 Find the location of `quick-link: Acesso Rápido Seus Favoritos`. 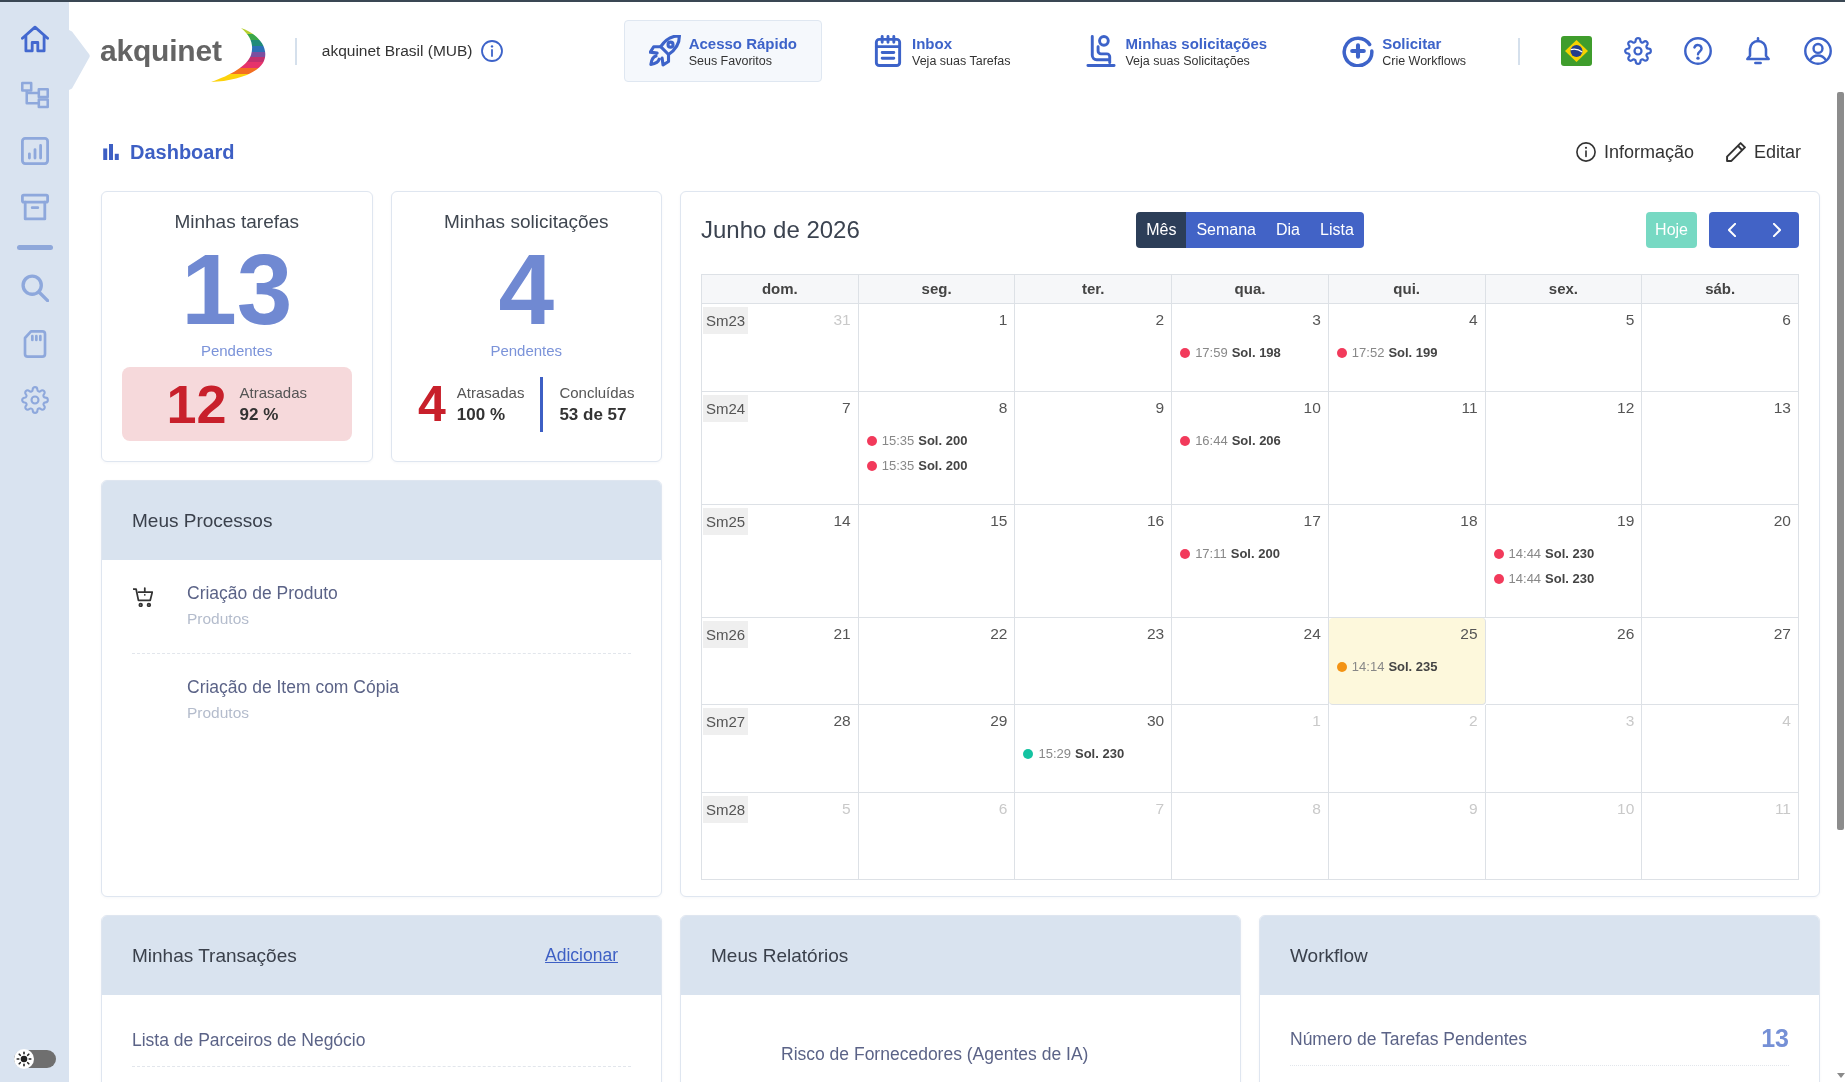

quick-link: Acesso Rápido Seus Favoritos is located at coordinates (722, 51).